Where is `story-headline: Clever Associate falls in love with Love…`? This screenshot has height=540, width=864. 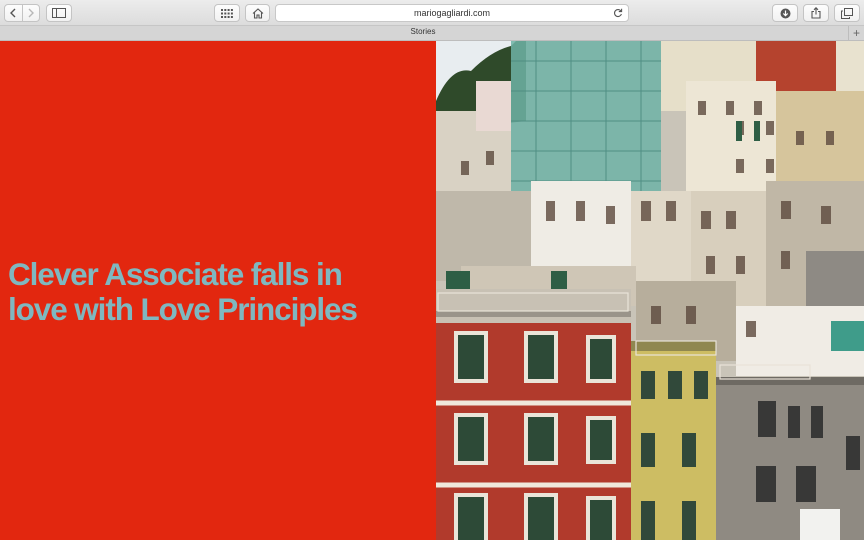
story-headline: Clever Associate falls in love with Love… is located at coordinates (218, 292).